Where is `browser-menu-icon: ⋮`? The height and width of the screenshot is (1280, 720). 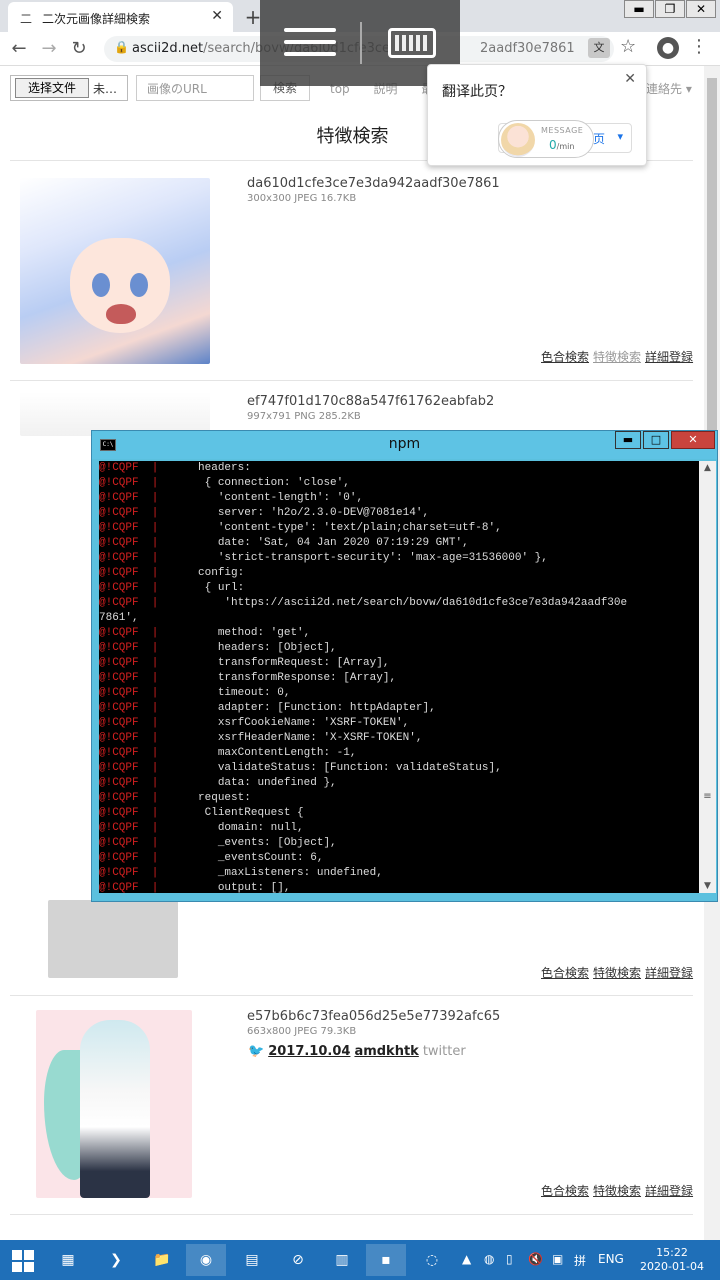 browser-menu-icon: ⋮ is located at coordinates (699, 46).